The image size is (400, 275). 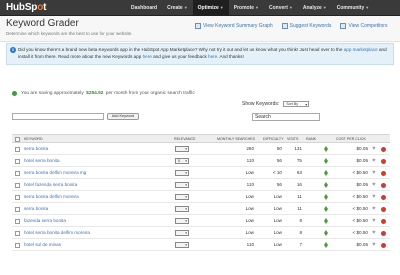 I want to click on relevance-select: 5, so click(x=182, y=161).